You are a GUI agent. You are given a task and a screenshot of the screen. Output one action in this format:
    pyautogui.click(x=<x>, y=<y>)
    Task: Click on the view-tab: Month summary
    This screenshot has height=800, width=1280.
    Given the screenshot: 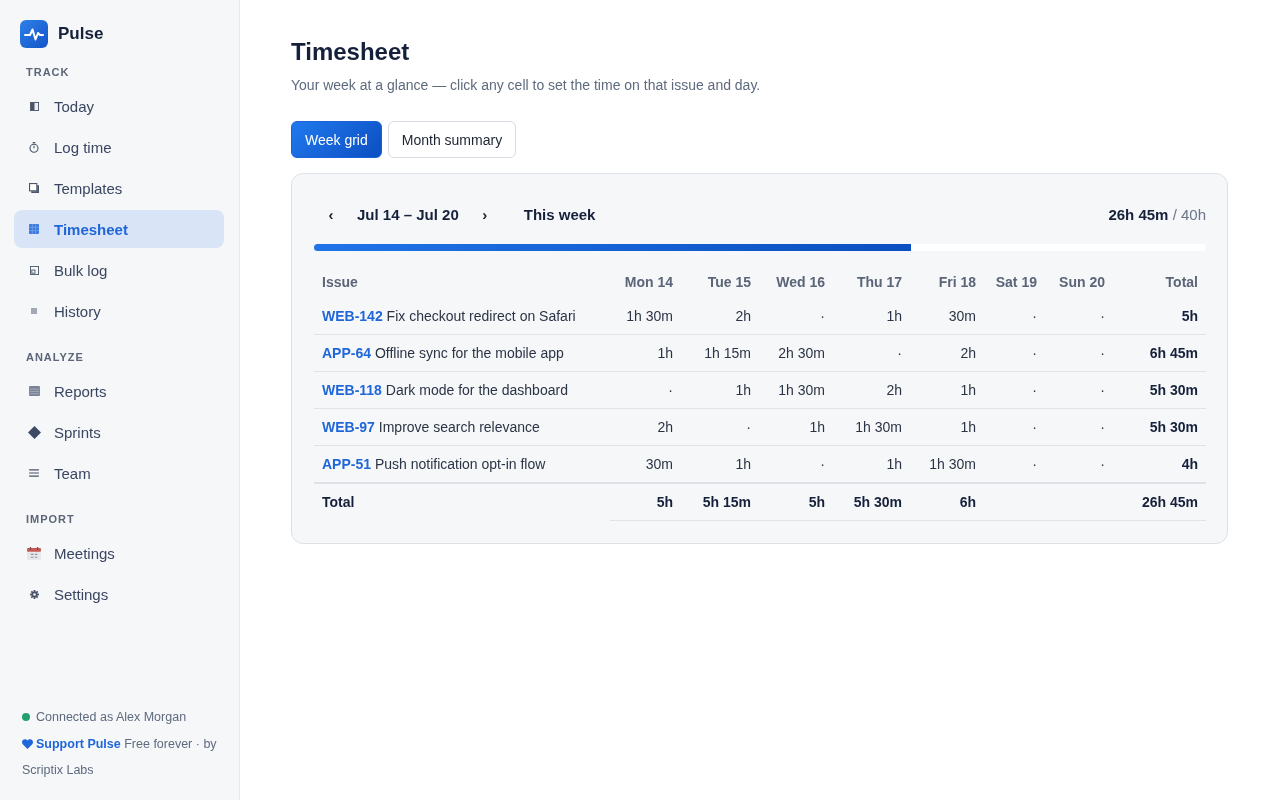 What is the action you would take?
    pyautogui.click(x=452, y=139)
    